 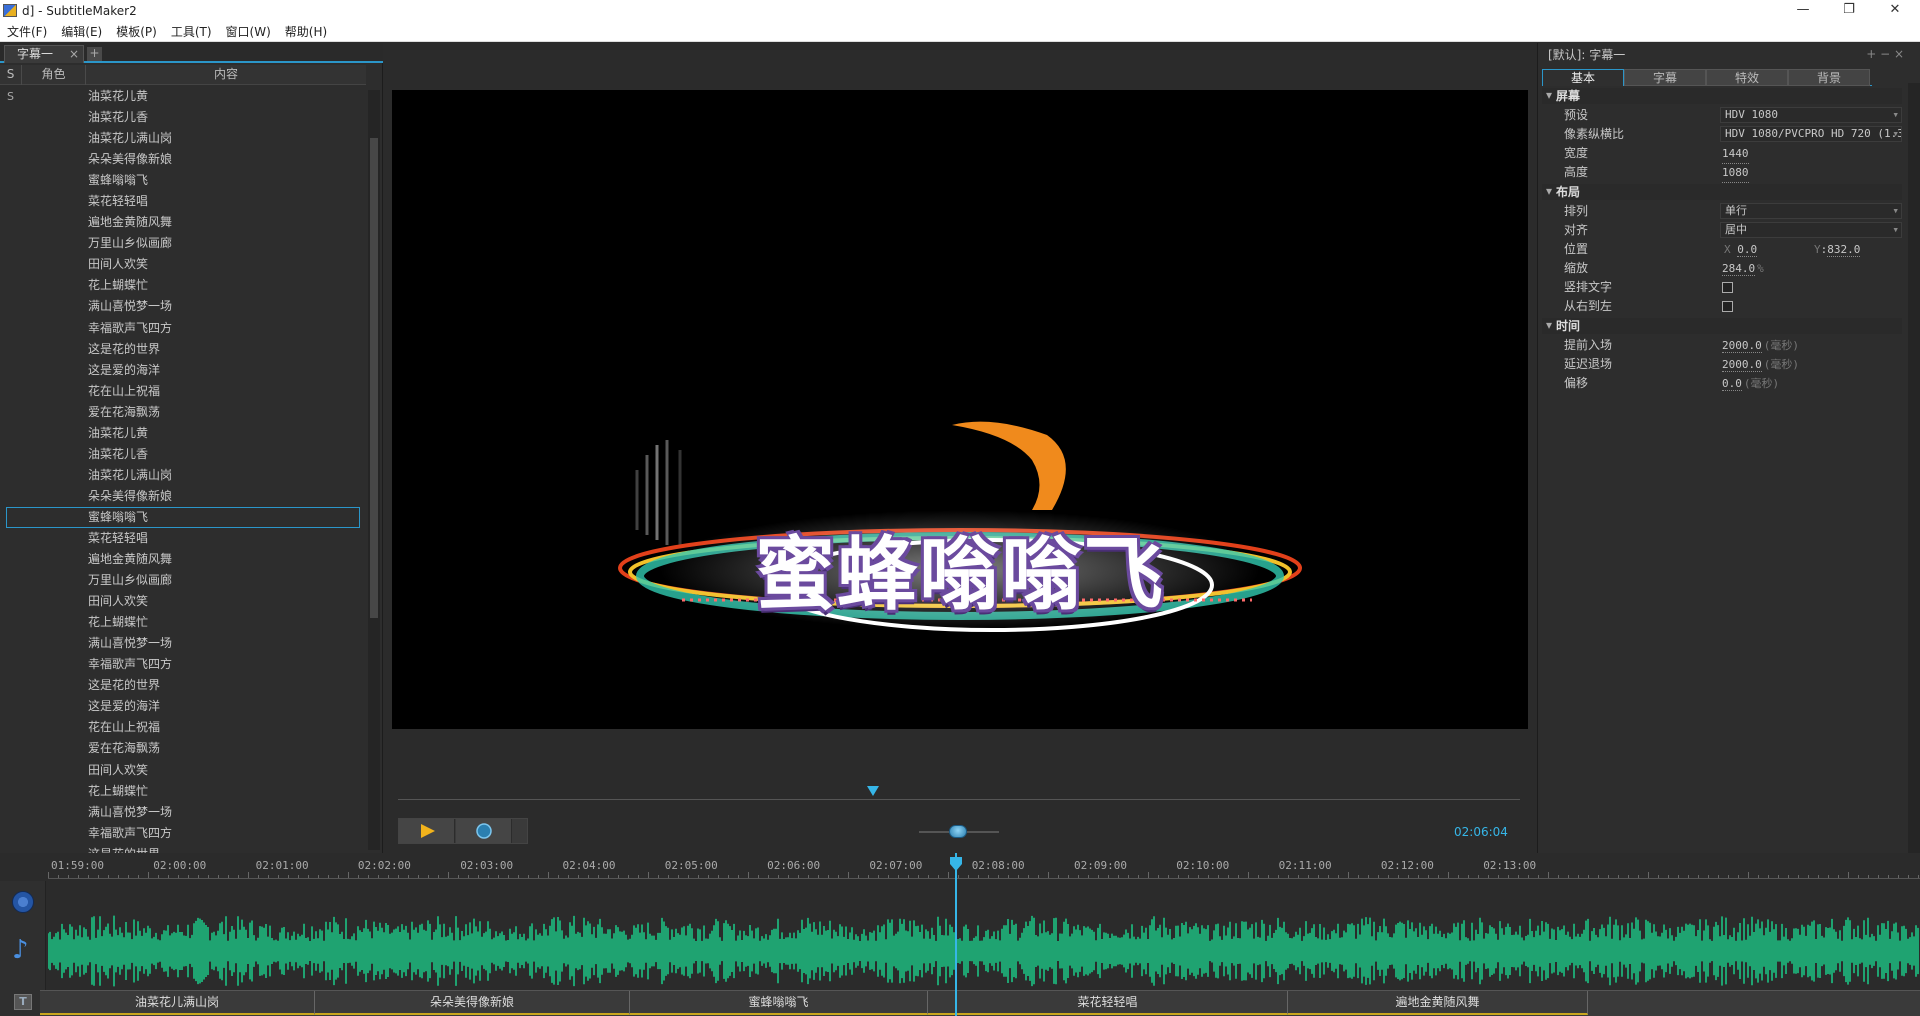 I want to click on position-y-value: 832.0, so click(x=1844, y=250).